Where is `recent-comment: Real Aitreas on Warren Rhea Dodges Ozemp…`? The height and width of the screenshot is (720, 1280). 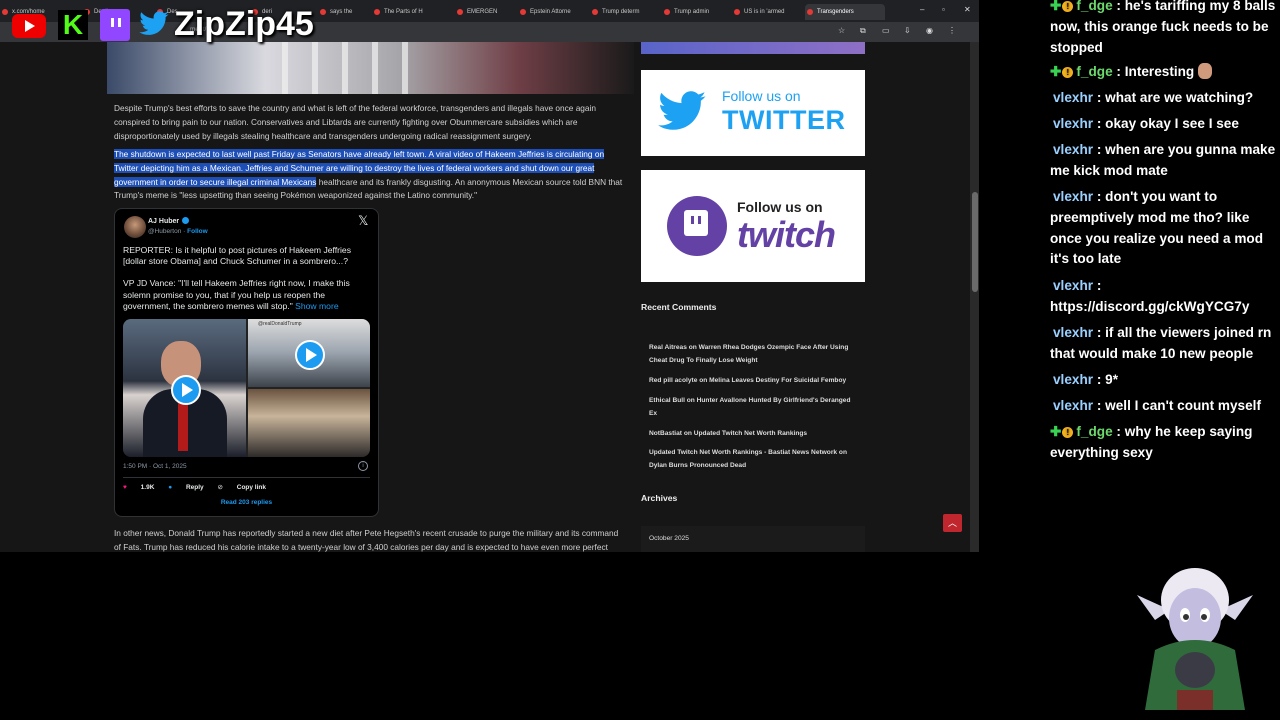
recent-comment: Real Aitreas on Warren Rhea Dodges Ozemp… is located at coordinates (754, 355).